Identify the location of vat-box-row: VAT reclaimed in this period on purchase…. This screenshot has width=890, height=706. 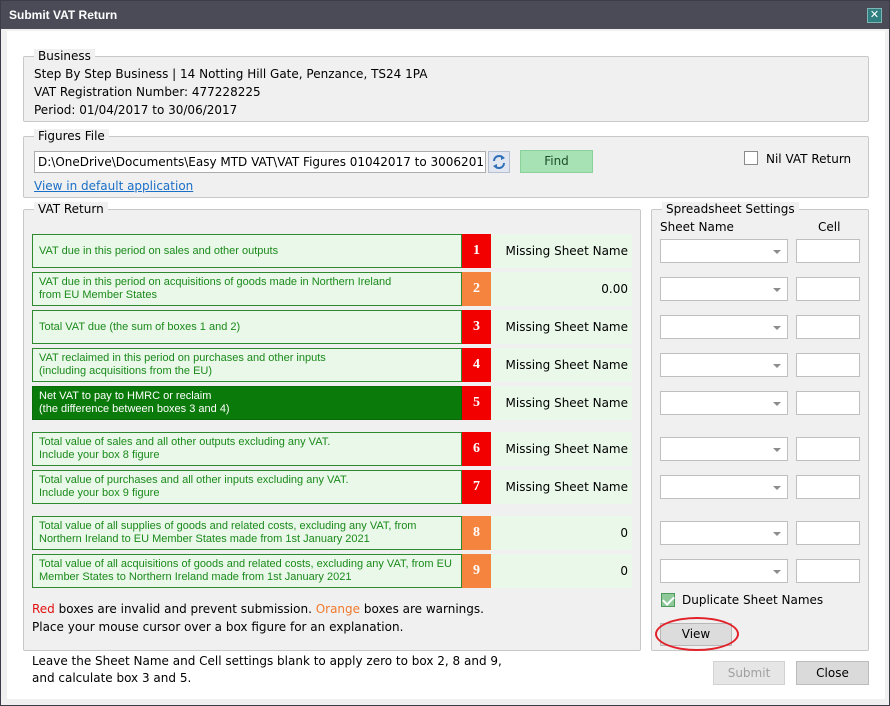
(332, 365).